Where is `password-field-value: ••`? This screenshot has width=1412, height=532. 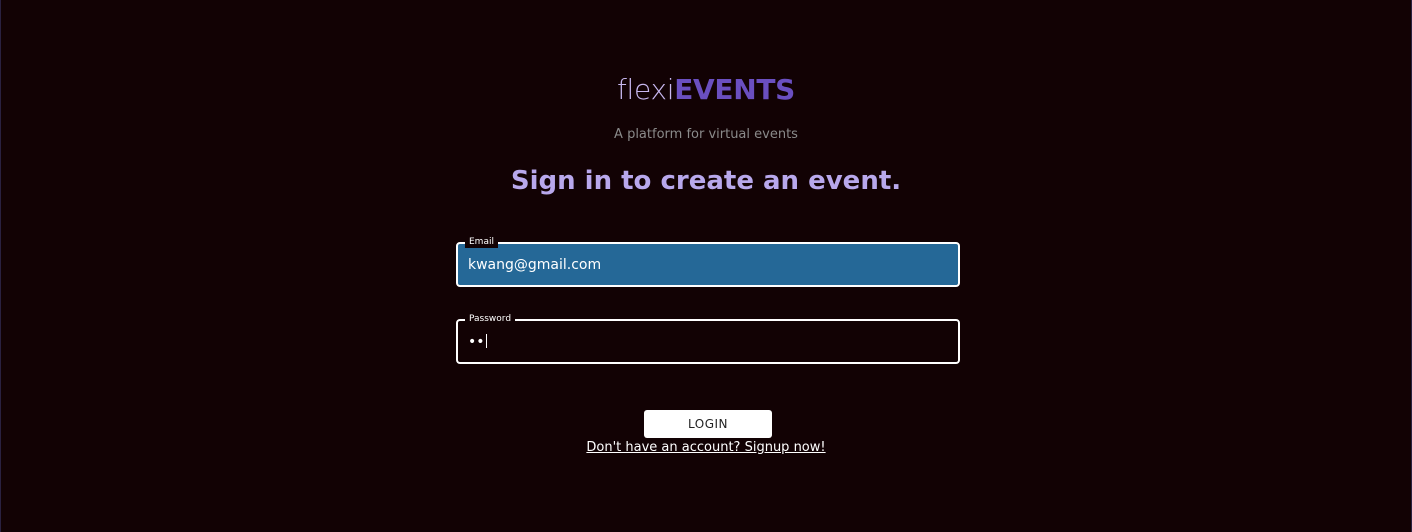
password-field-value: •• is located at coordinates (477, 342).